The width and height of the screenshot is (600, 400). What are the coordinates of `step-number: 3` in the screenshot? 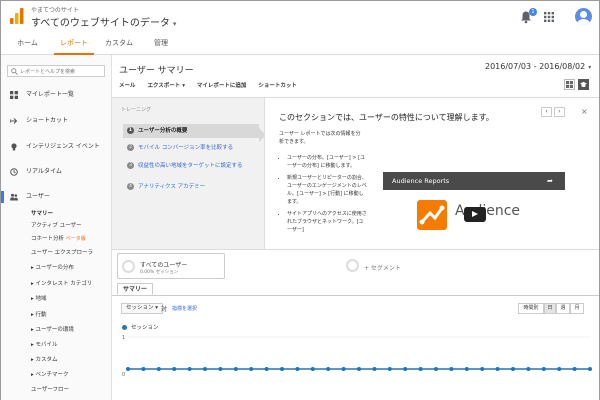 It's located at (130, 165).